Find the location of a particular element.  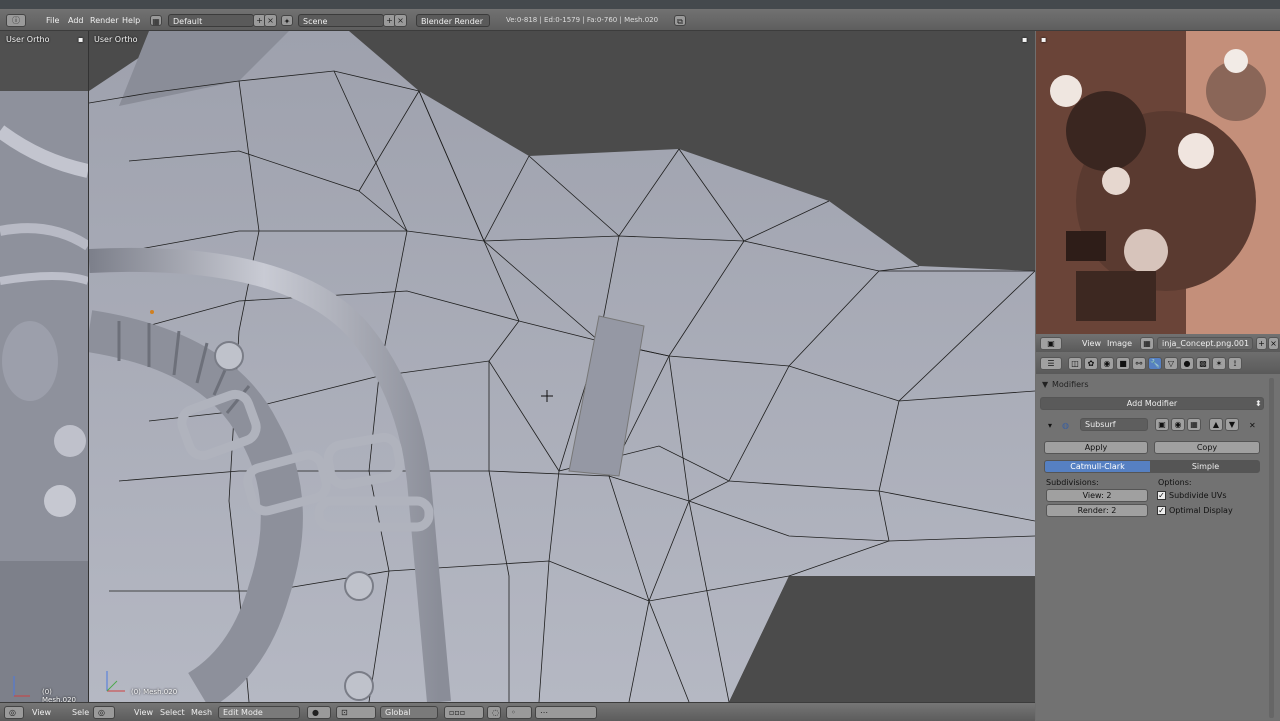

left-menu-view: View is located at coordinates (41, 712).